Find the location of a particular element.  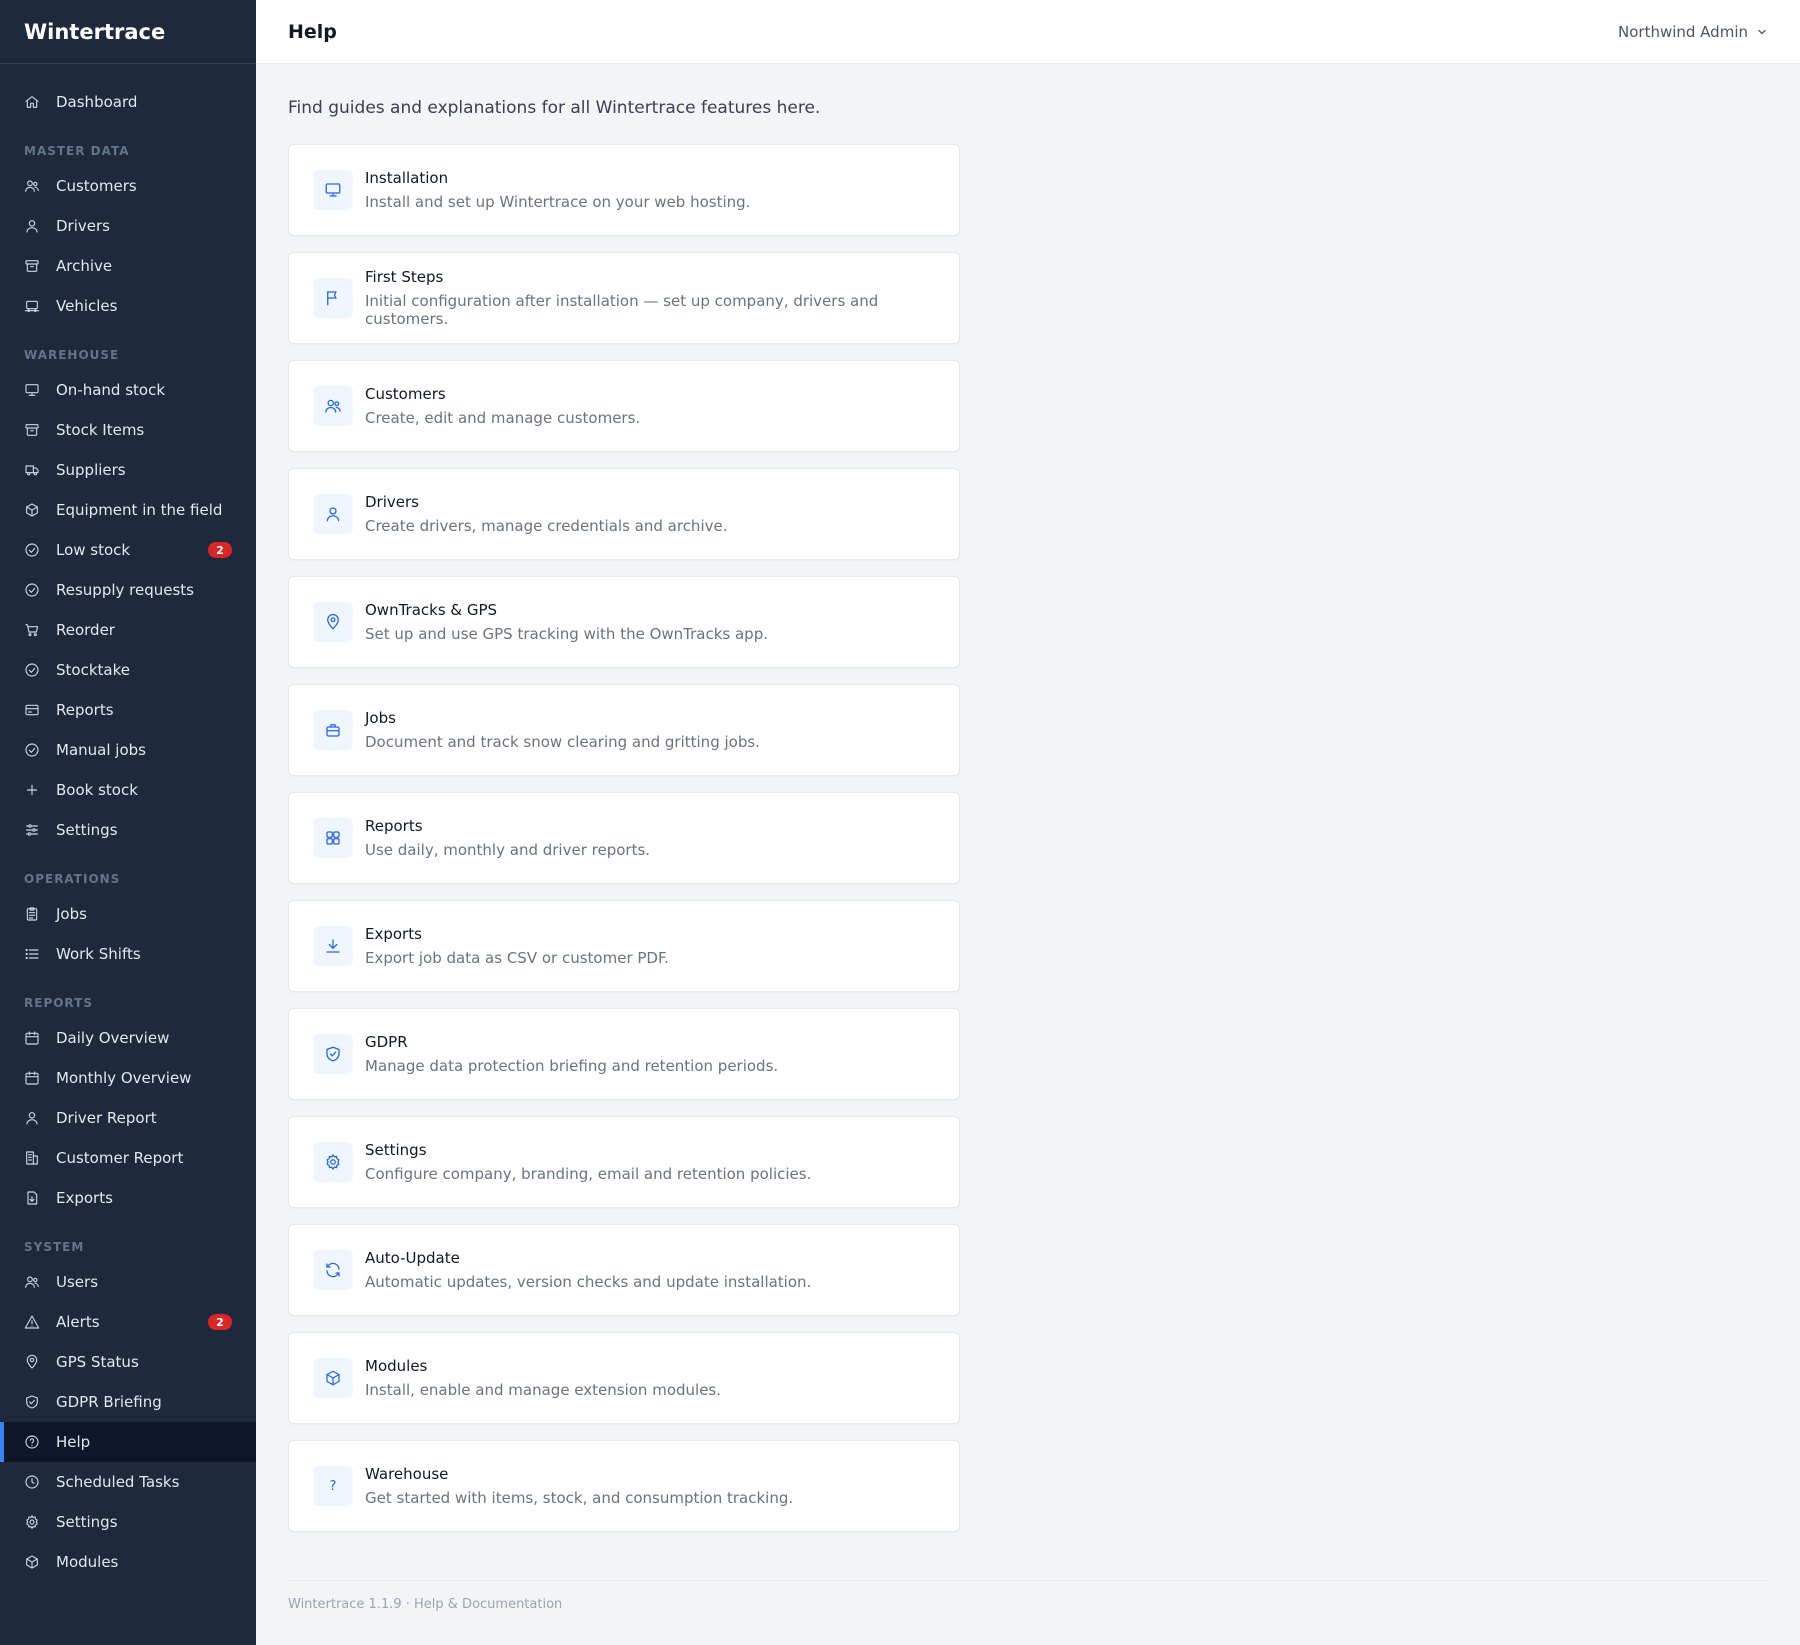

user-name: Northwind Admin is located at coordinates (1683, 31).